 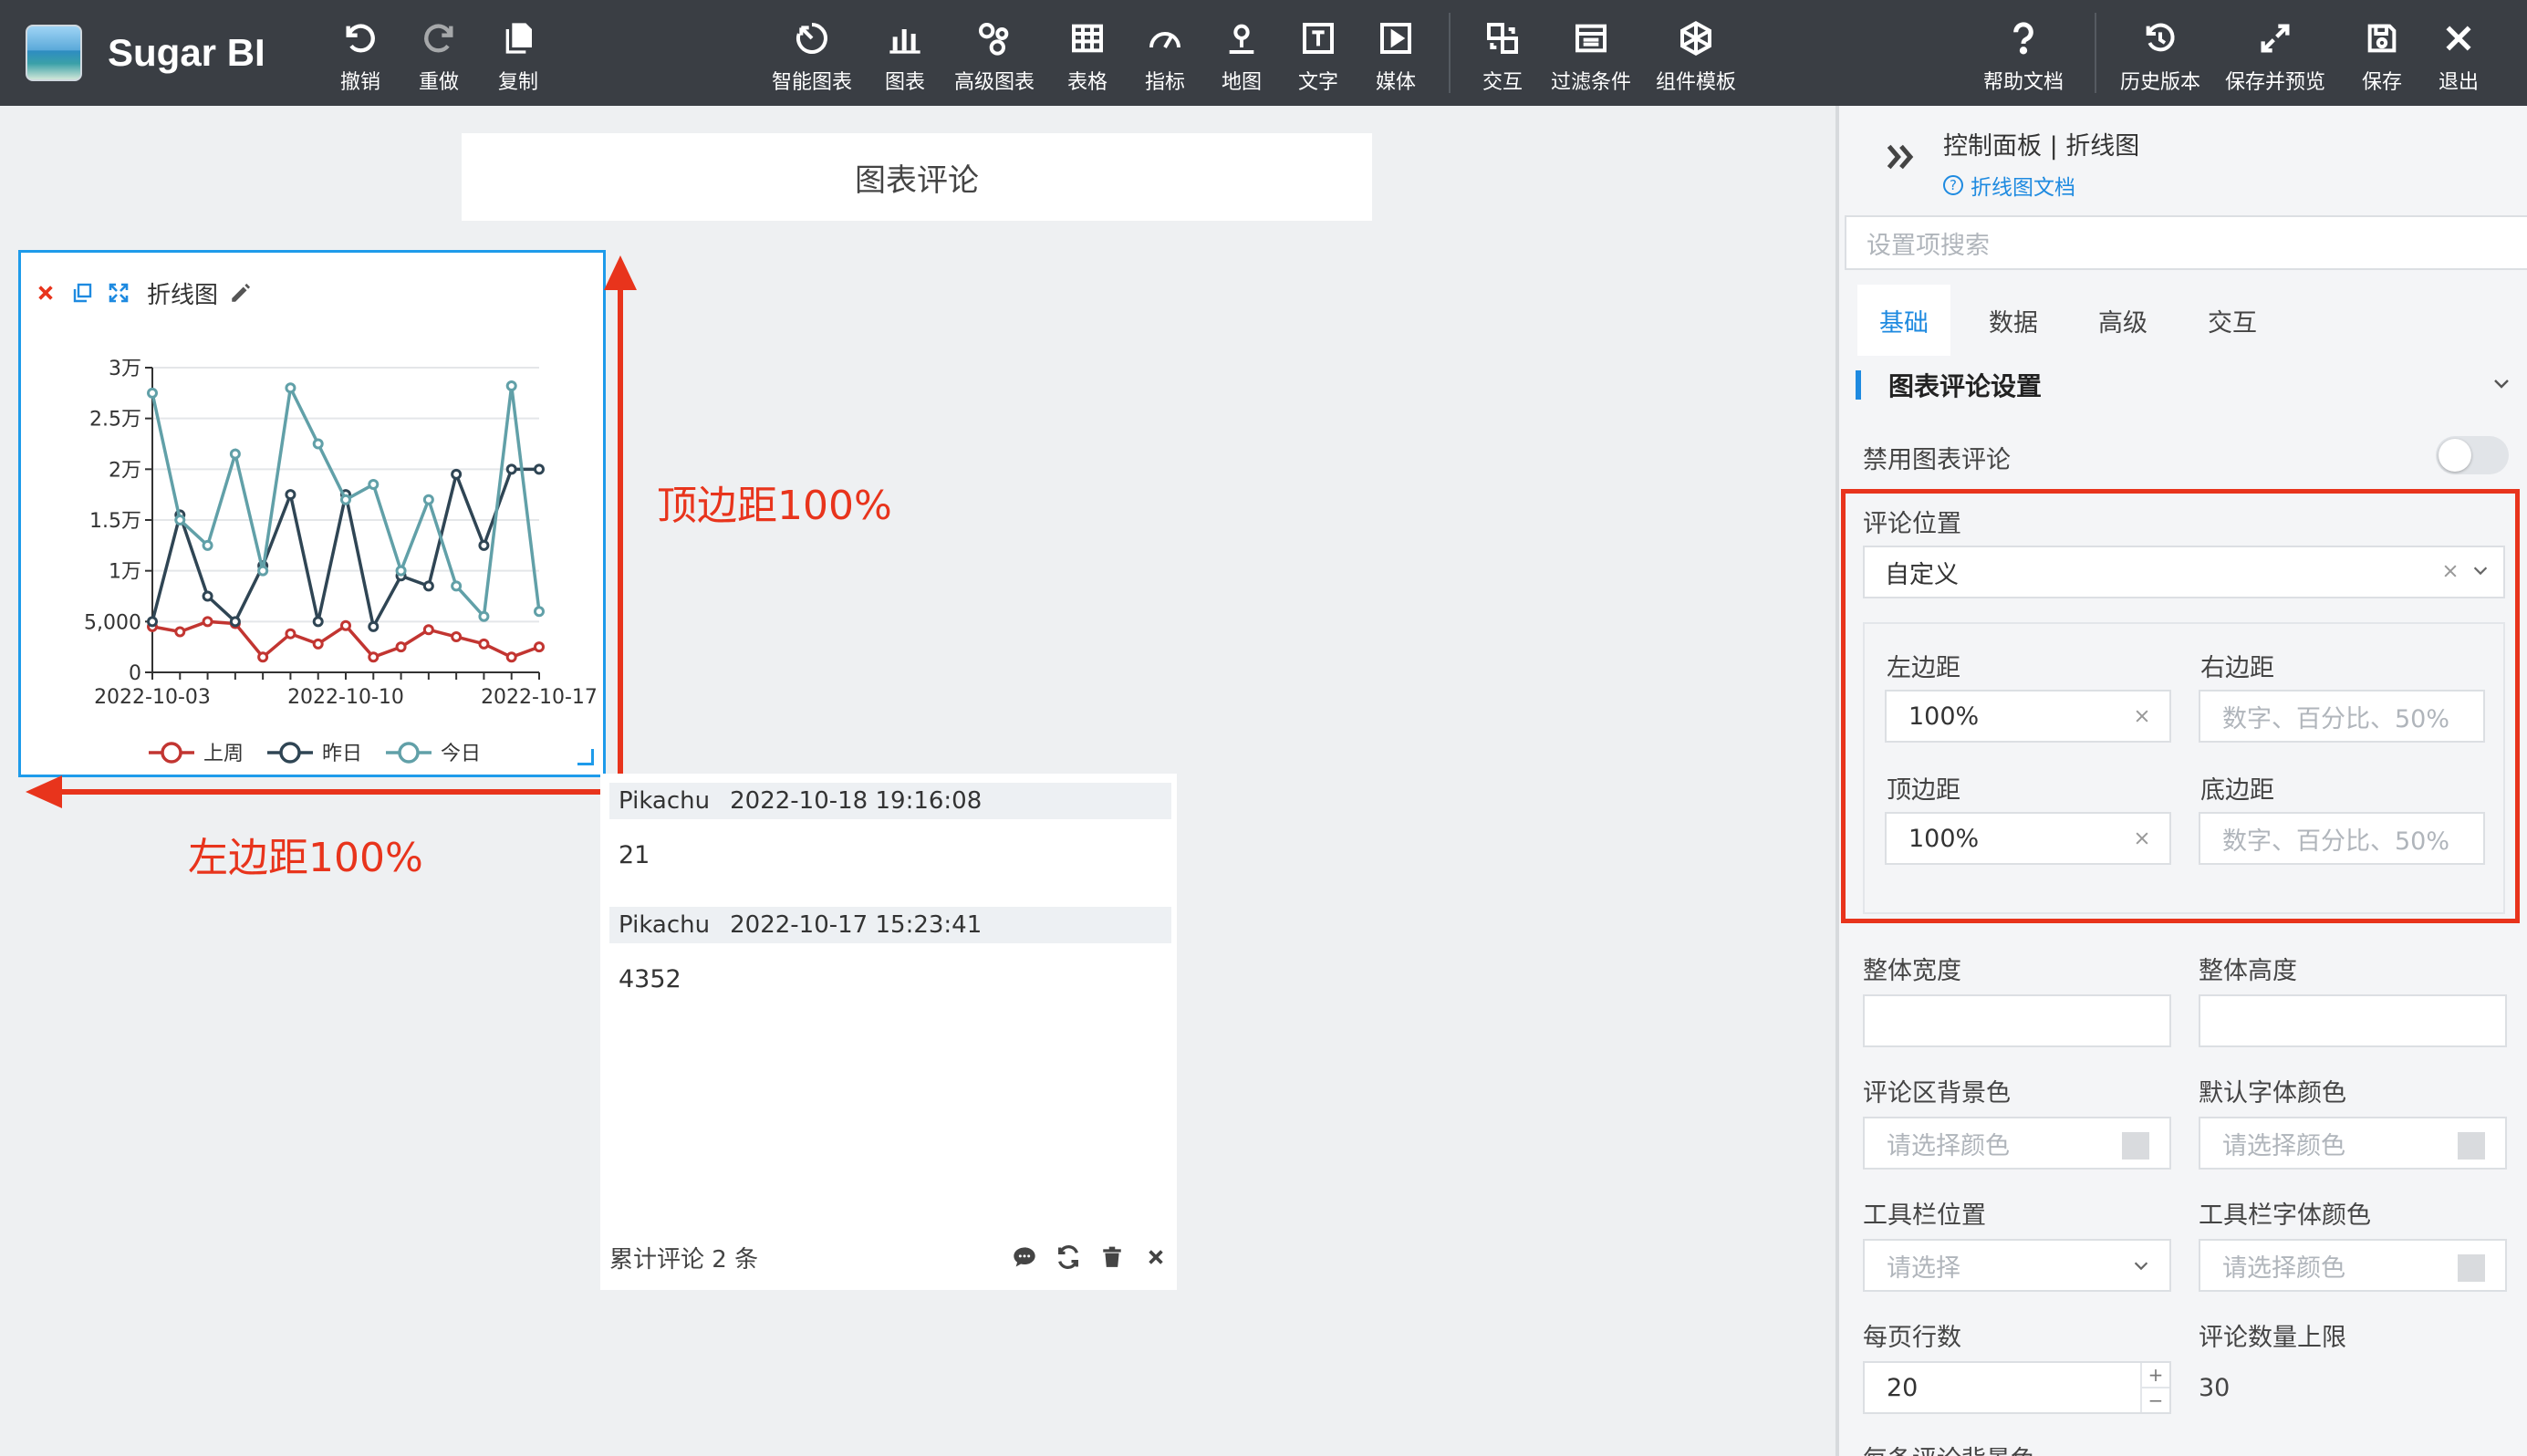 What do you see at coordinates (2353, 1020) in the screenshot?
I see `overall-height-input` at bounding box center [2353, 1020].